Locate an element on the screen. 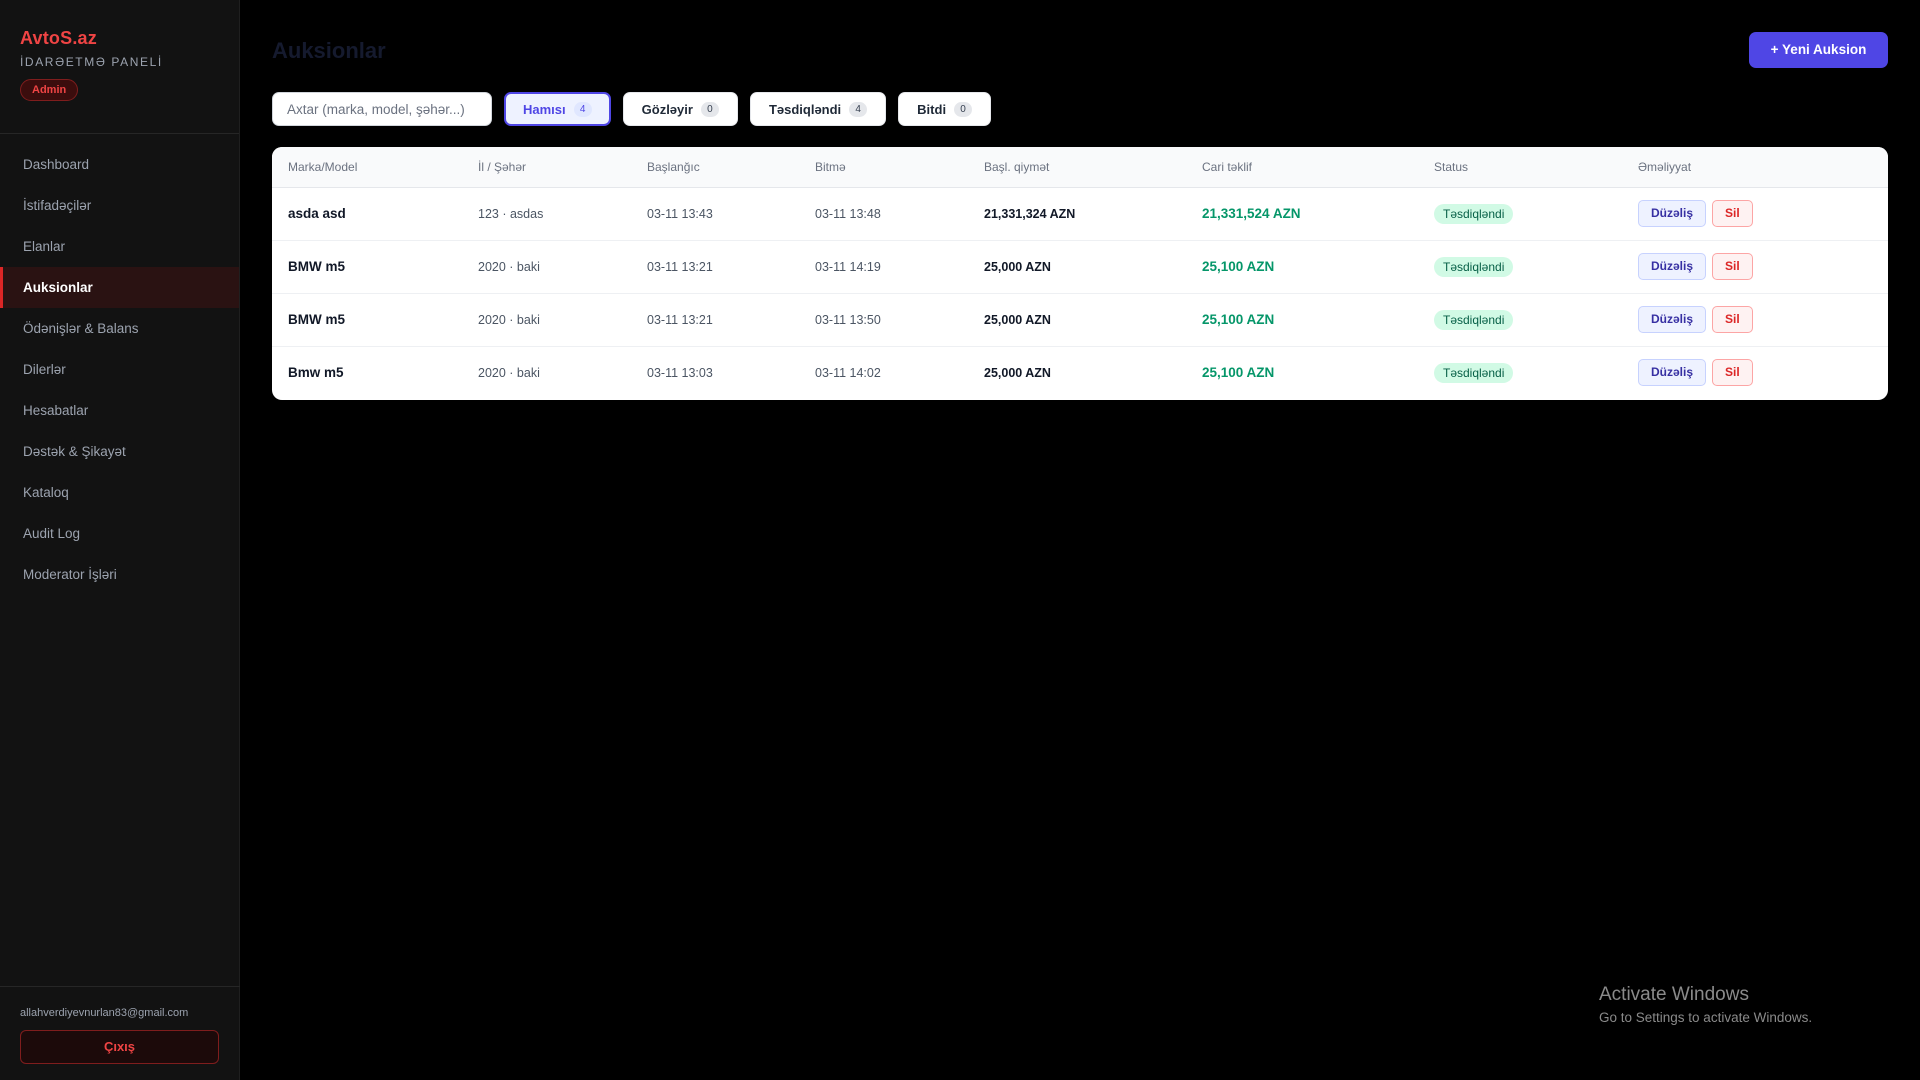  filter-pending: Gözləyir 0 is located at coordinates (680, 109).